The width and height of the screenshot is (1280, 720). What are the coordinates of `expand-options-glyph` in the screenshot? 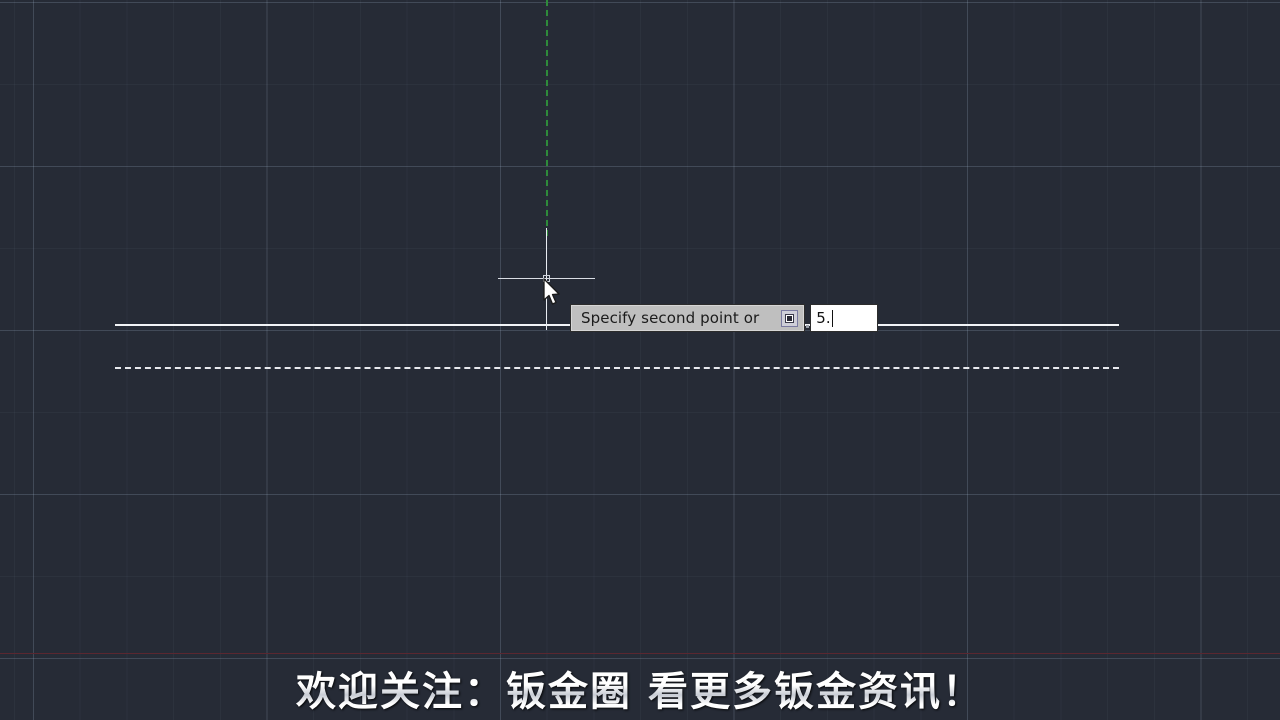 It's located at (790, 318).